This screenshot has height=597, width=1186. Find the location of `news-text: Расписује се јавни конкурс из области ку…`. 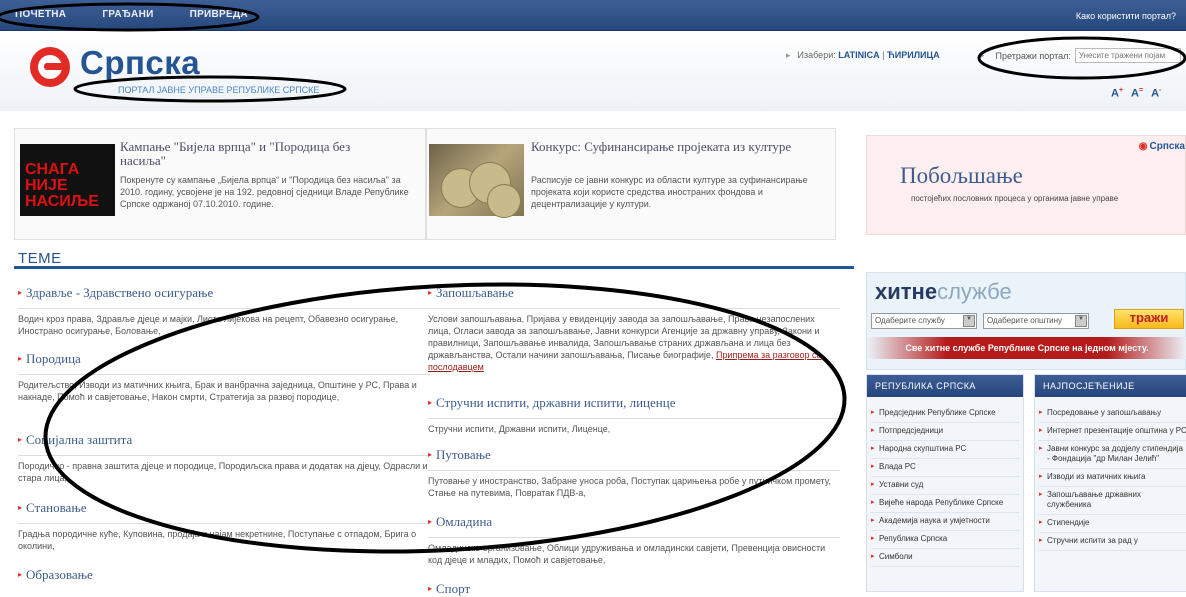

news-text: Расписује се јавни конкурс из области ку… is located at coordinates (669, 192).